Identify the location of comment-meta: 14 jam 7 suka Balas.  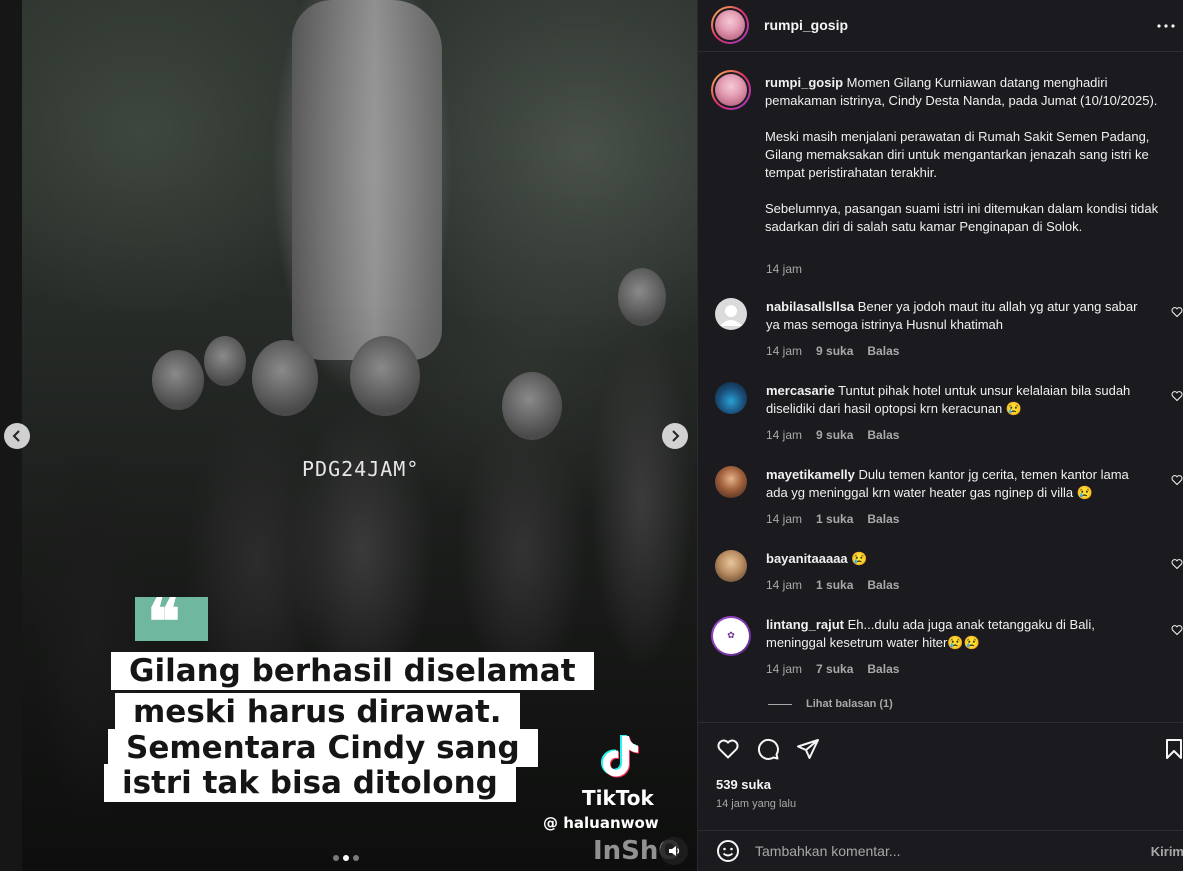
(832, 669).